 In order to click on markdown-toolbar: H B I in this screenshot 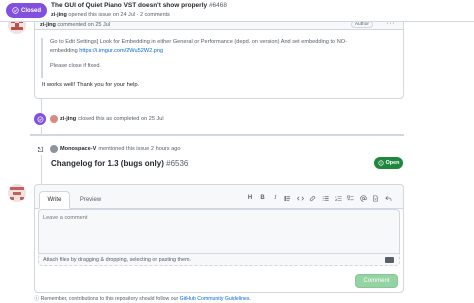, I will do `click(319, 198)`.